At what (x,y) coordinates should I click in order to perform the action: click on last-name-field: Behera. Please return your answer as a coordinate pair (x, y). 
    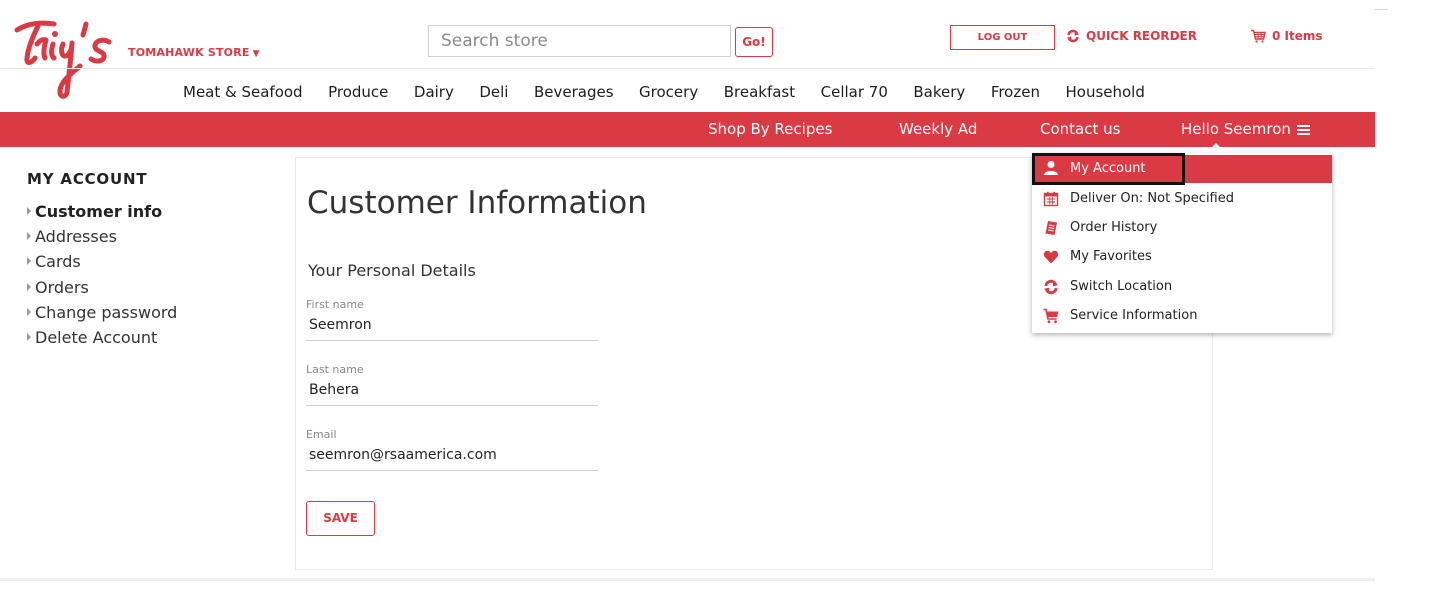
    Looking at the image, I should click on (452, 394).